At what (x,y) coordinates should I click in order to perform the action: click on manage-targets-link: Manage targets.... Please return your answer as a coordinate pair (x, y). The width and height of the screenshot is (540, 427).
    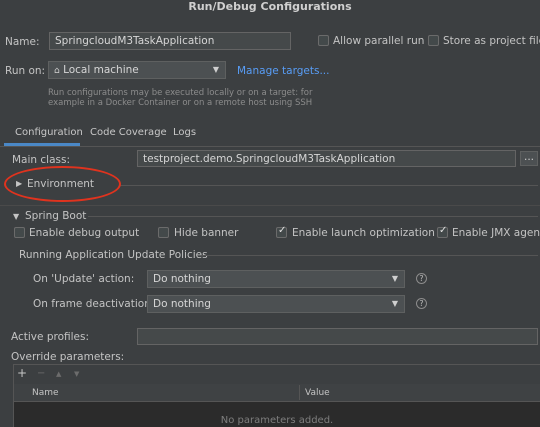
    Looking at the image, I should click on (283, 71).